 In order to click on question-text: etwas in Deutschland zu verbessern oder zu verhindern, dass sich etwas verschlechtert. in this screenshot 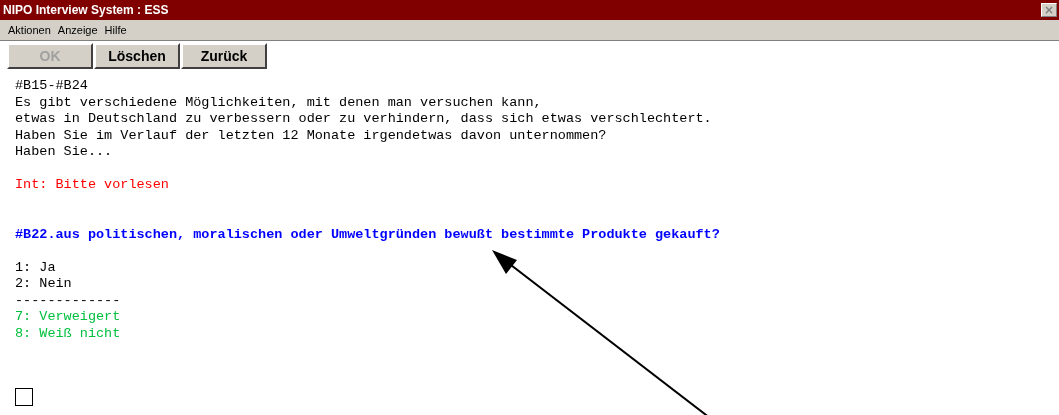, I will do `click(364, 119)`.